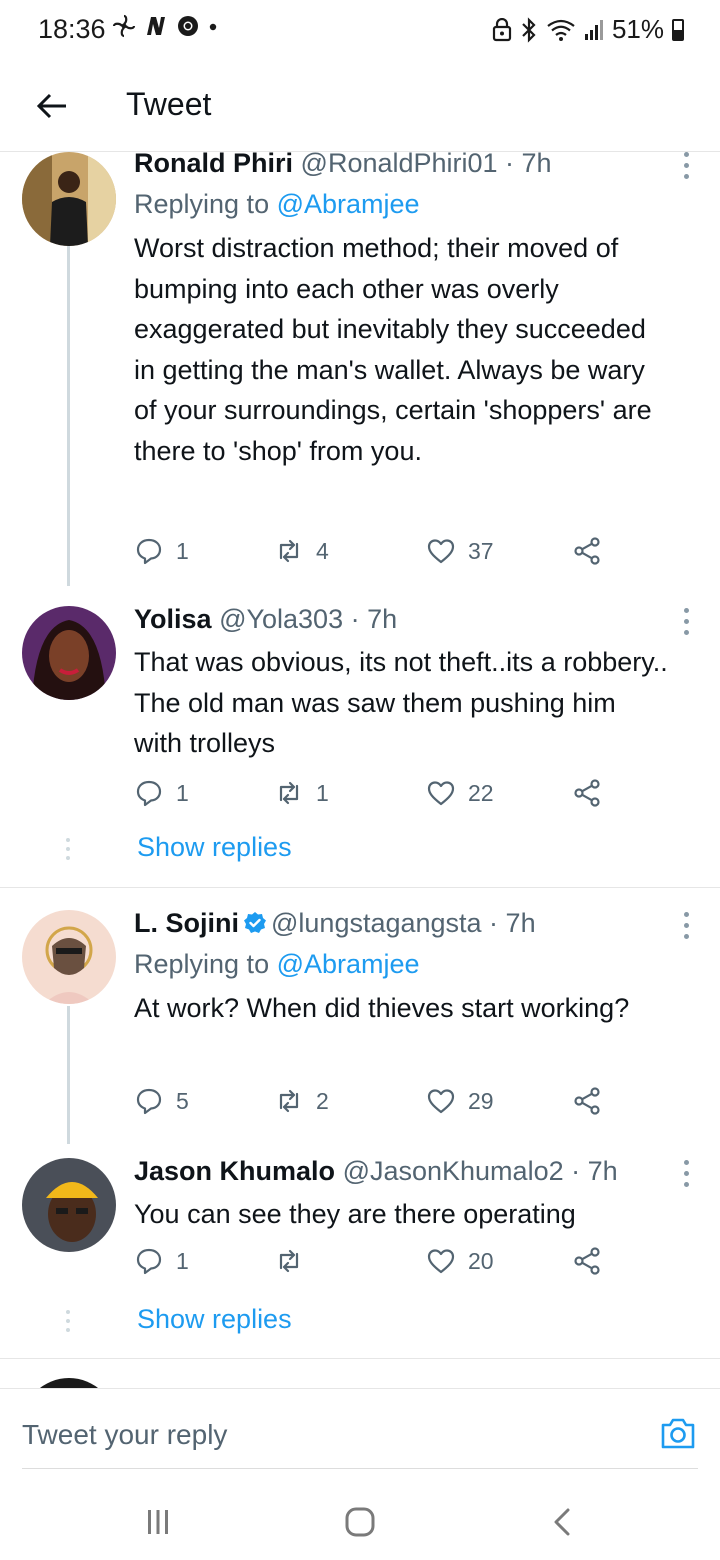 The height and width of the screenshot is (1560, 720). What do you see at coordinates (360, 30) in the screenshot?
I see `status-bar: 18:36 51%` at bounding box center [360, 30].